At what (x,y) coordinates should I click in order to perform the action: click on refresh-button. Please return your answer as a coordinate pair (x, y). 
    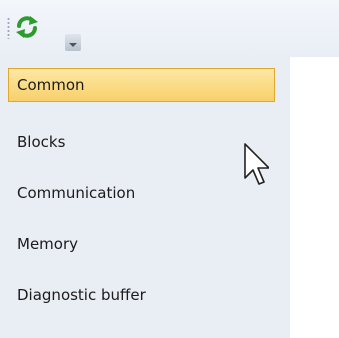
    Looking at the image, I should click on (27, 27).